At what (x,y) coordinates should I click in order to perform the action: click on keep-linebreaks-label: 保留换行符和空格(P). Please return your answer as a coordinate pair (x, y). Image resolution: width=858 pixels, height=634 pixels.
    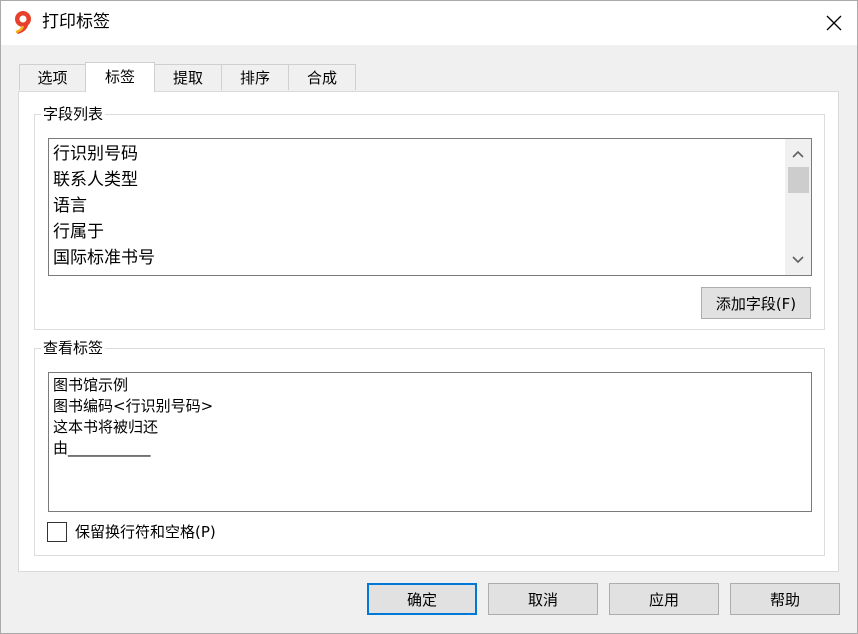
    Looking at the image, I should click on (145, 532).